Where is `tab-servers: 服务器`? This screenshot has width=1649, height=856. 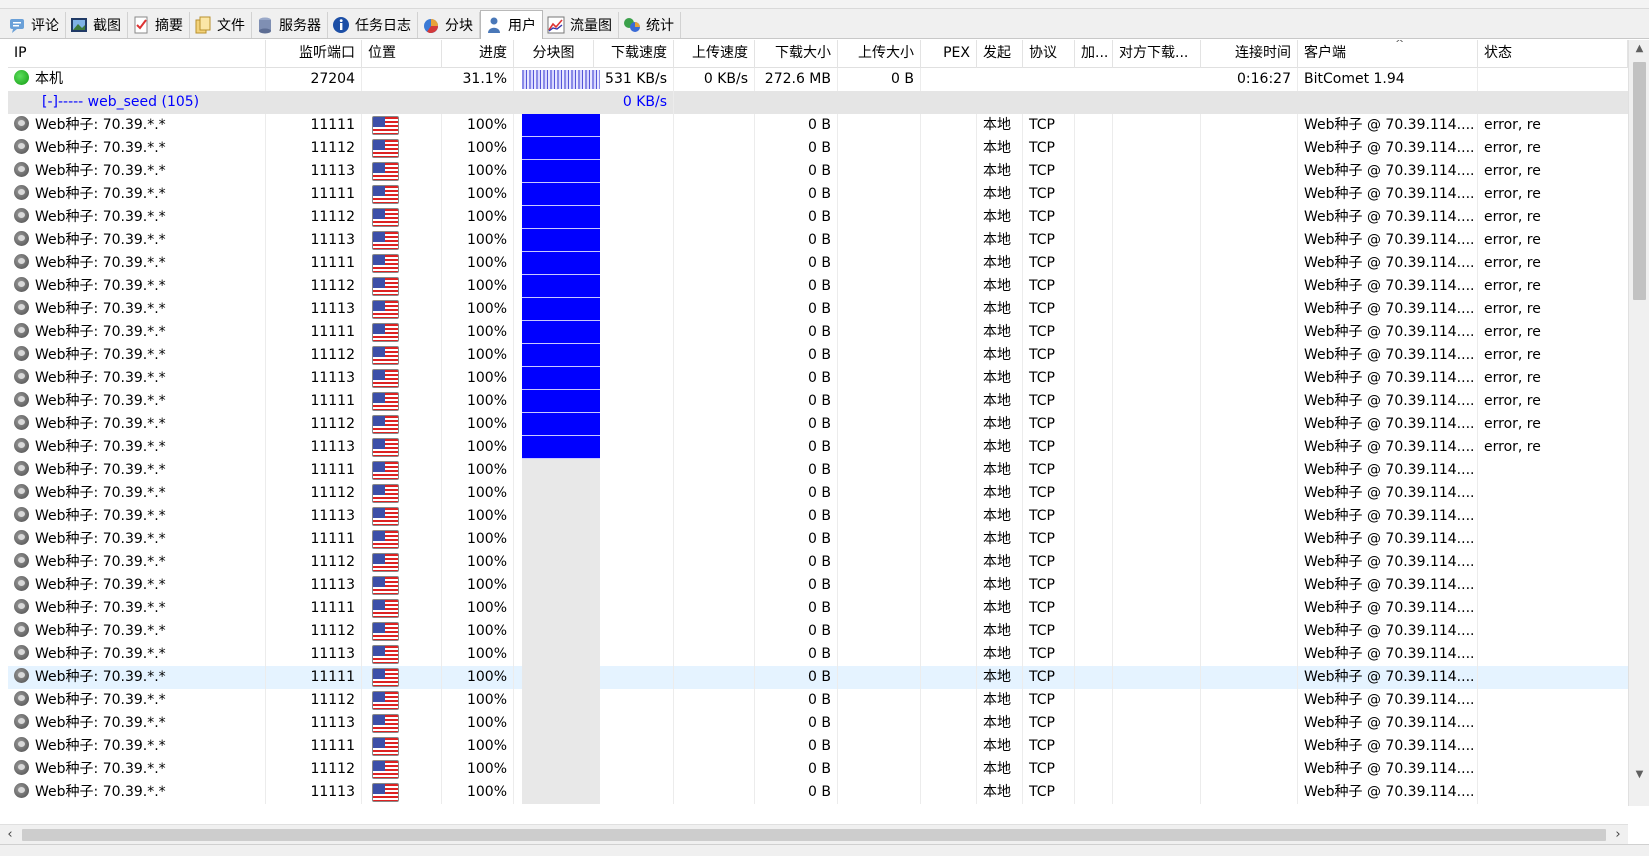 tab-servers: 服务器 is located at coordinates (290, 25).